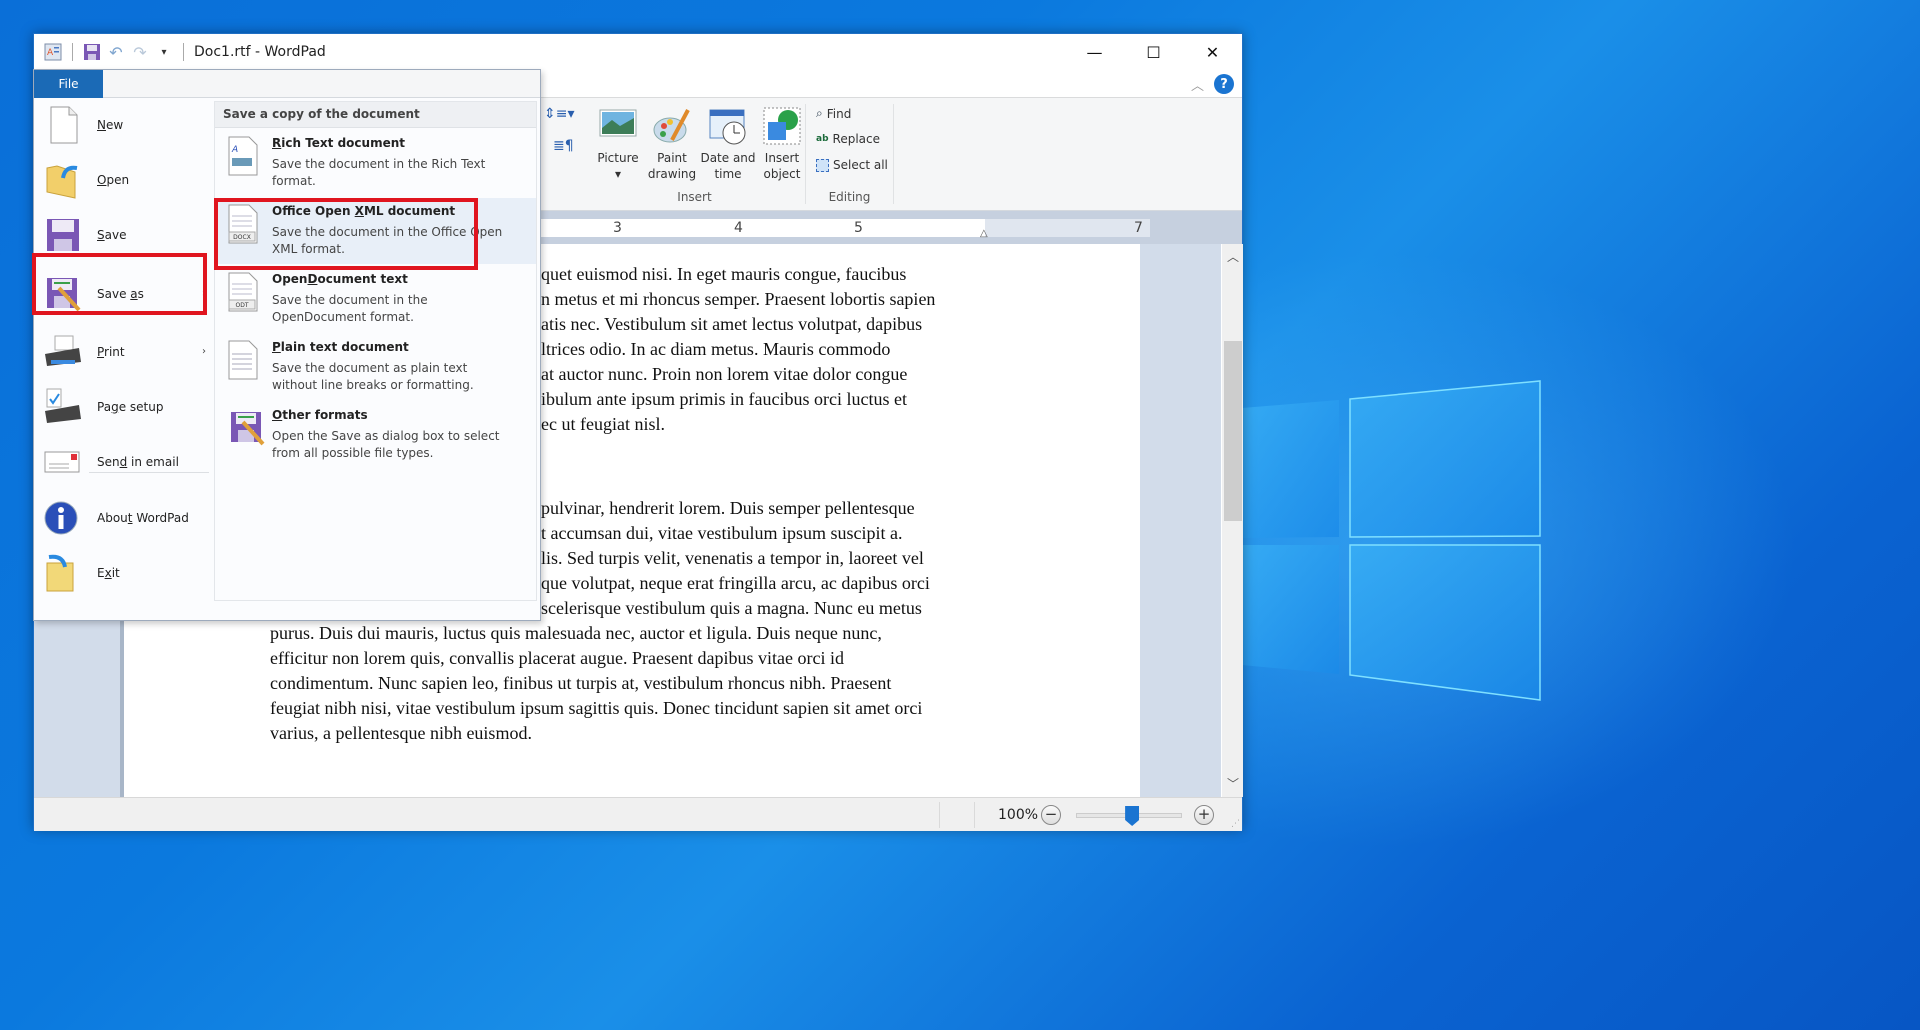  Describe the element at coordinates (375, 115) in the screenshot. I see `submenu-title: Save a copy of the document` at that location.